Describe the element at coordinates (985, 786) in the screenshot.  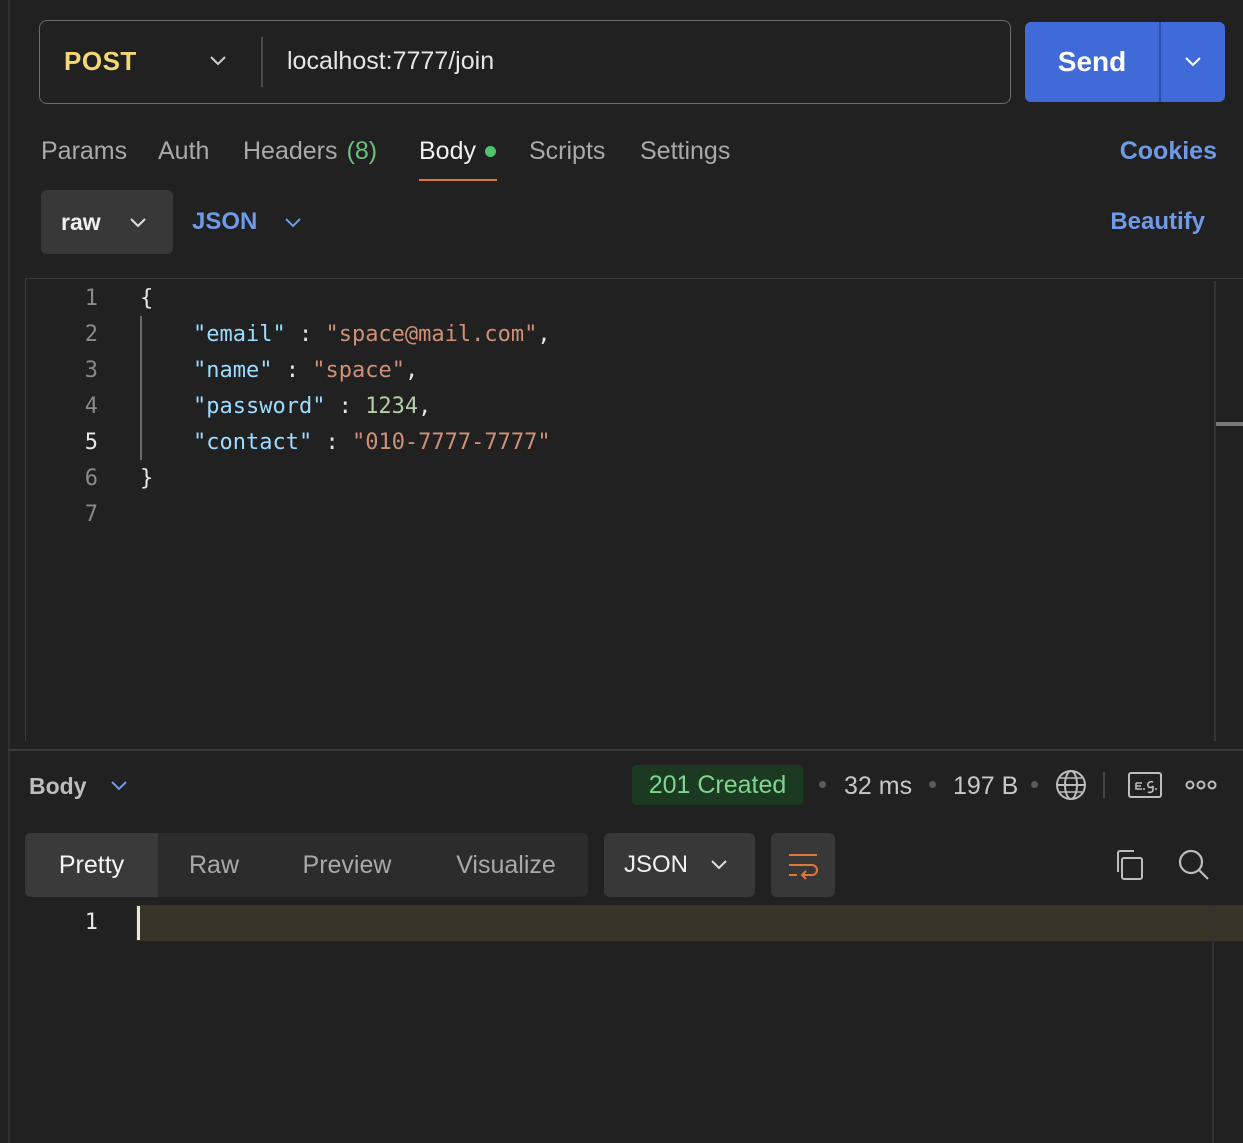
I see `response-size: 197 B` at that location.